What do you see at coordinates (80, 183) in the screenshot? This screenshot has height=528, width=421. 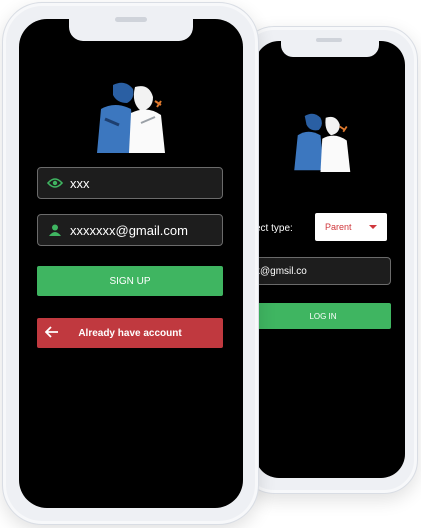 I see `name-value: xxx` at bounding box center [80, 183].